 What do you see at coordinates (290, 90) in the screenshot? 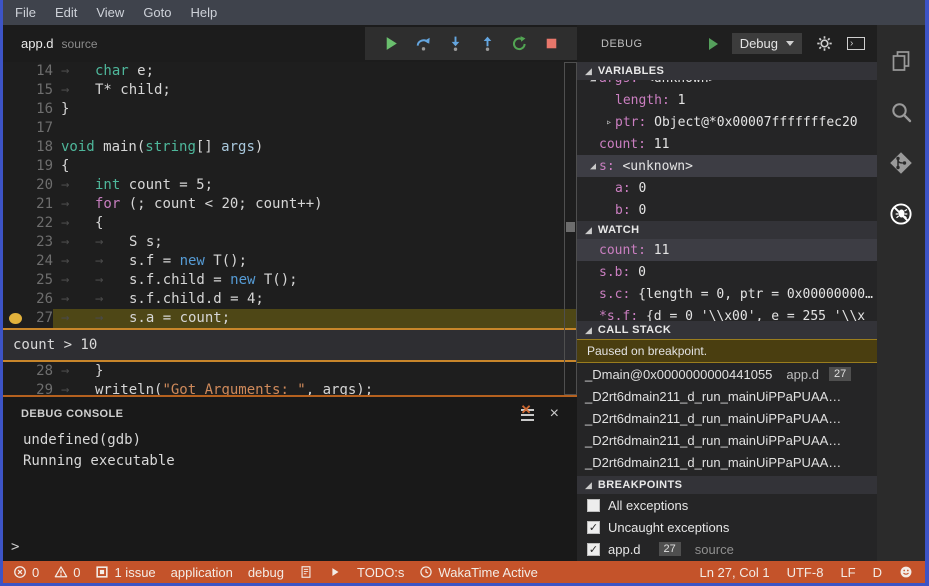
I see `code-line-15: 15 → T* child;` at bounding box center [290, 90].